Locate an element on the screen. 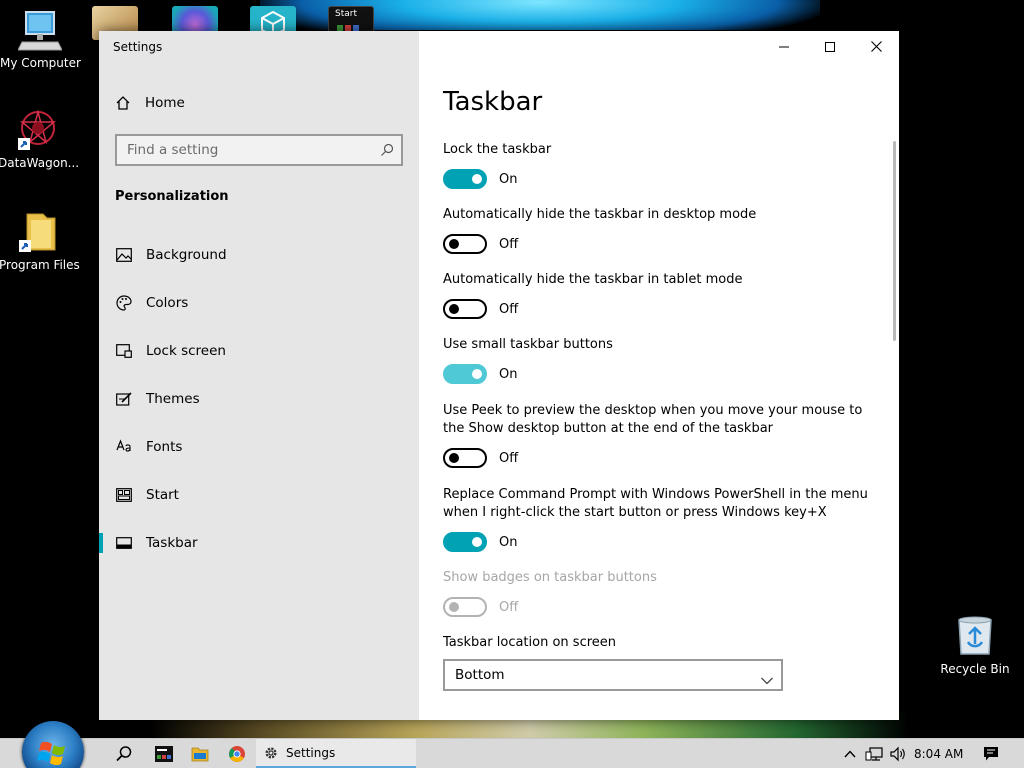  scrollbar is located at coordinates (894, 241).